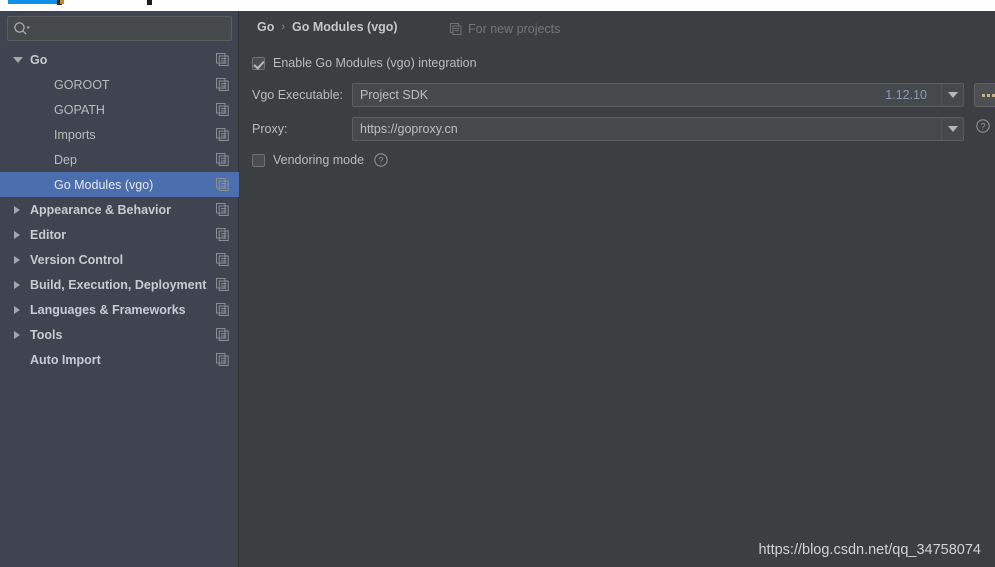  I want to click on sidebar-item-dep: Dep, so click(119, 159).